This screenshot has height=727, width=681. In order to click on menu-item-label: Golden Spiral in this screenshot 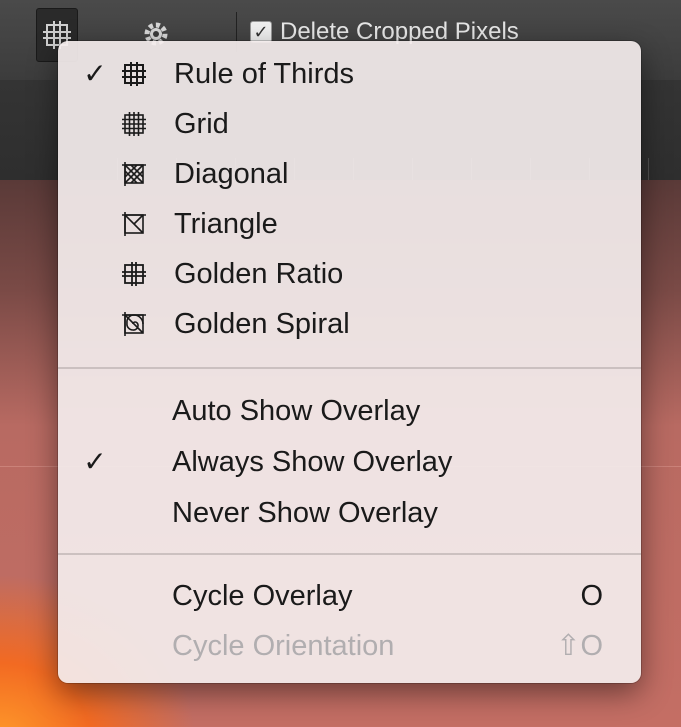, I will do `click(262, 324)`.